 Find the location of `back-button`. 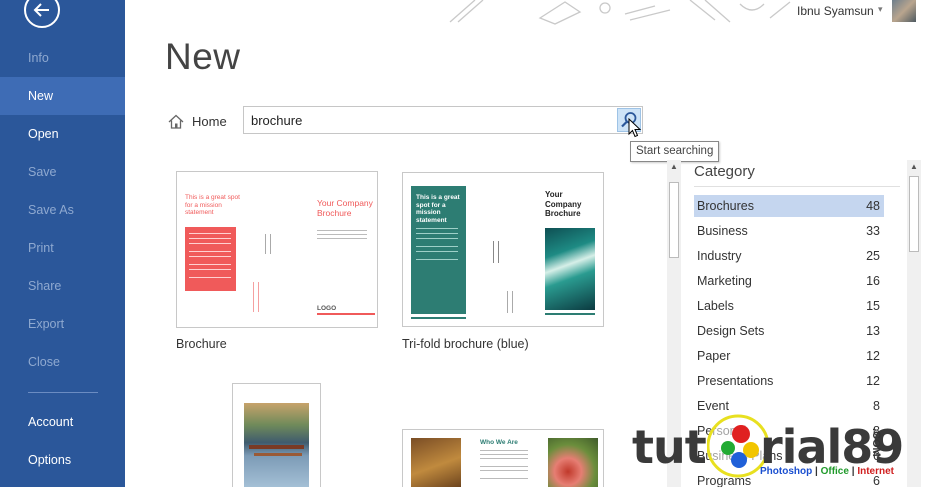

back-button is located at coordinates (42, 14).